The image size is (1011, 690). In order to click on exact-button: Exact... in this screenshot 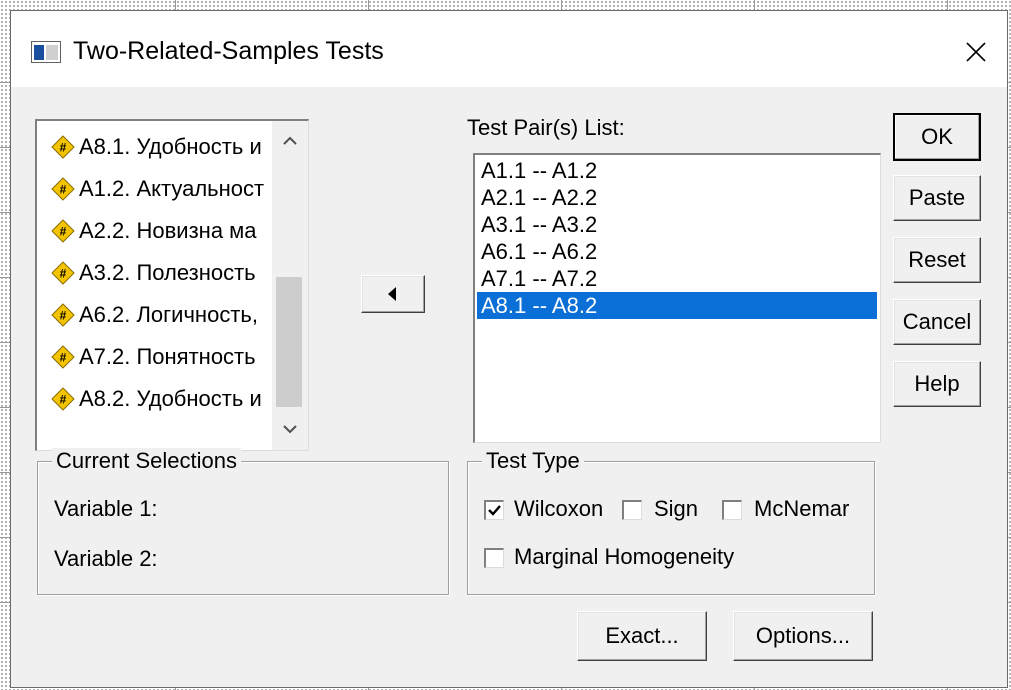, I will do `click(642, 636)`.